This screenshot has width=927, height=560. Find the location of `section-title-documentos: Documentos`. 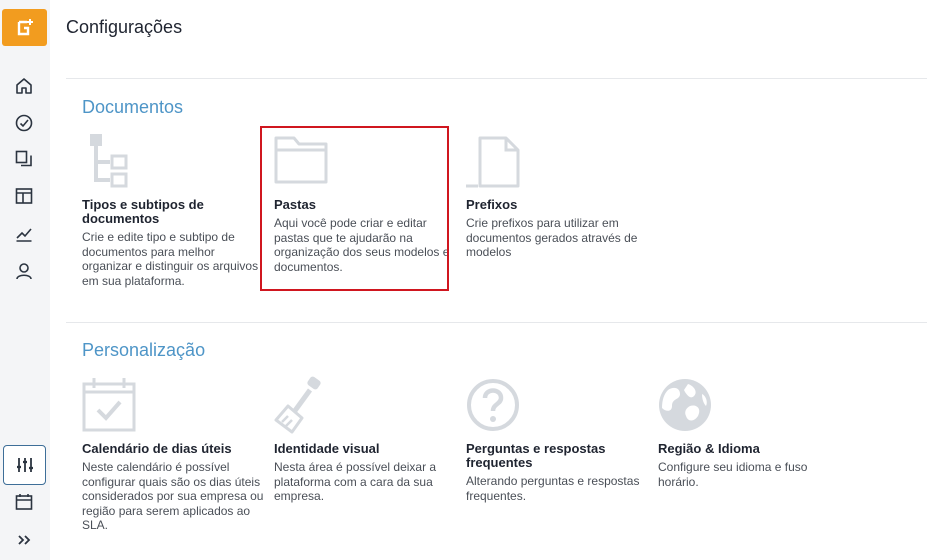

section-title-documentos: Documentos is located at coordinates (133, 107).